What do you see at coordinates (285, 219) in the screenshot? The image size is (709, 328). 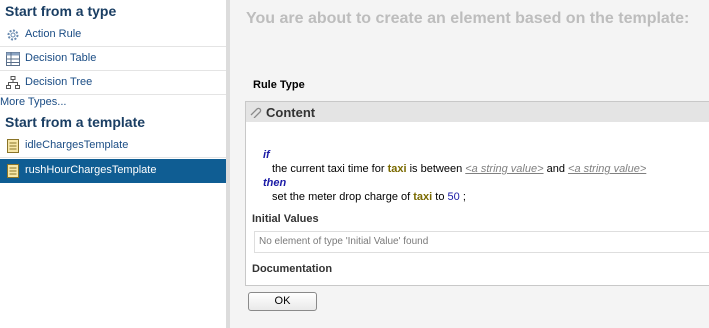 I see `initial-values-label: Initial Values` at bounding box center [285, 219].